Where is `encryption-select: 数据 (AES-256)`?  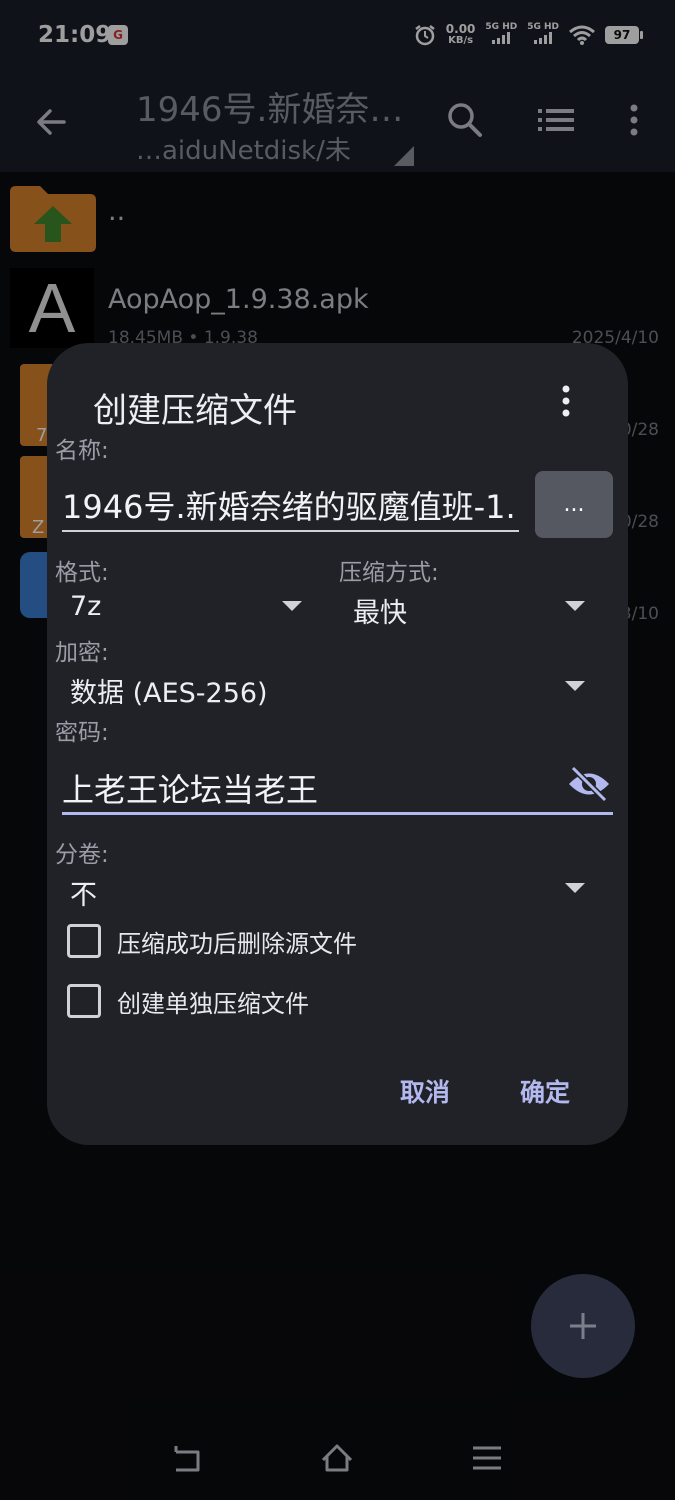
encryption-select: 数据 (AES-256) is located at coordinates (169, 690).